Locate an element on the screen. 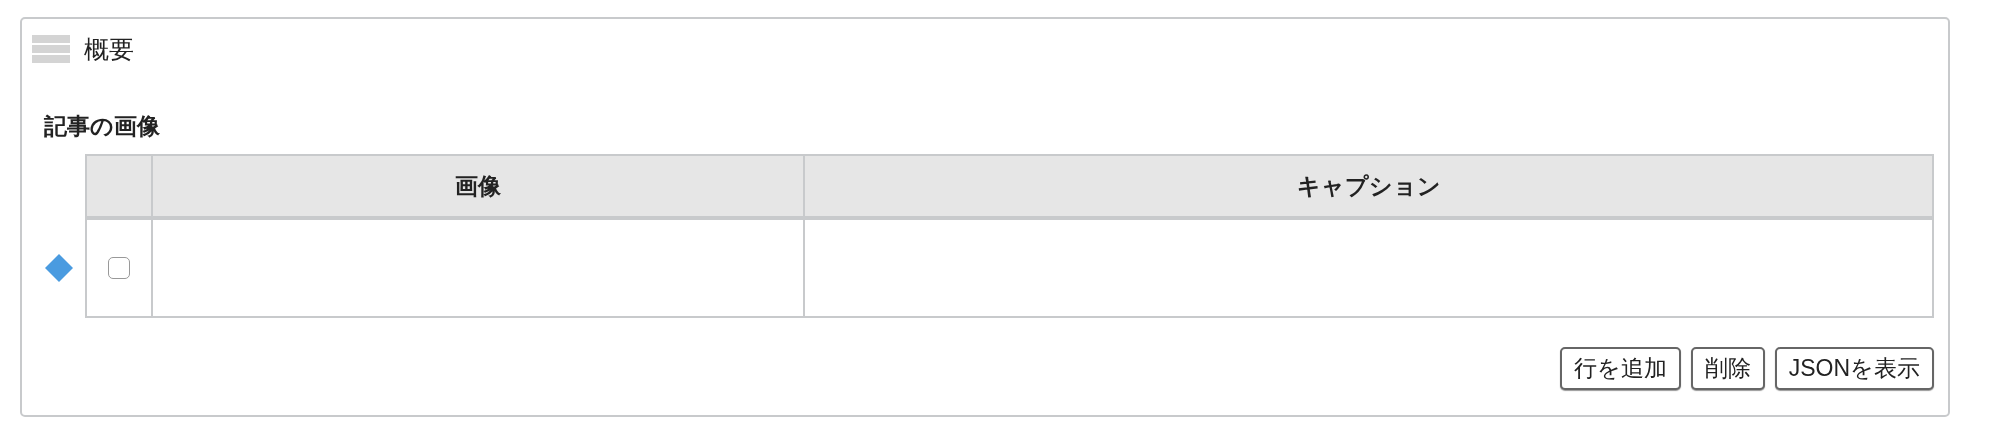 The height and width of the screenshot is (434, 2000). action-button: JSONを表示 is located at coordinates (1854, 368).